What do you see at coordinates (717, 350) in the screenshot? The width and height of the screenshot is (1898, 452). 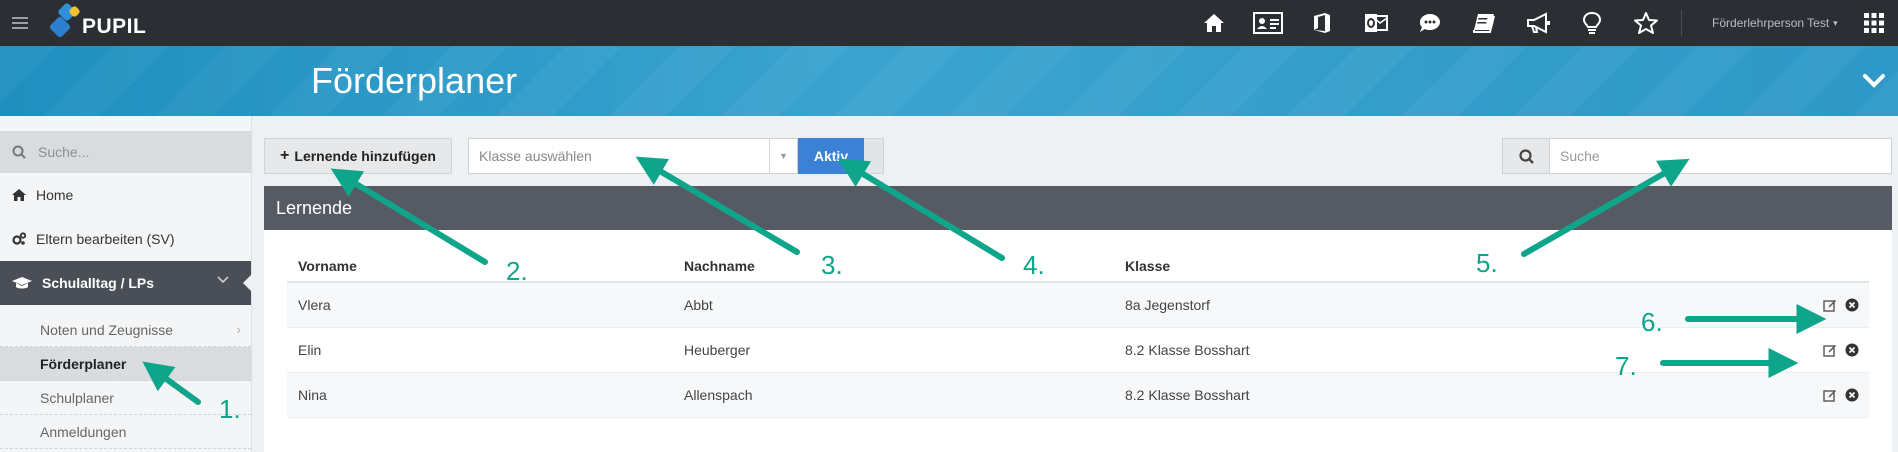 I see `cell-nachname: Heuberger` at bounding box center [717, 350].